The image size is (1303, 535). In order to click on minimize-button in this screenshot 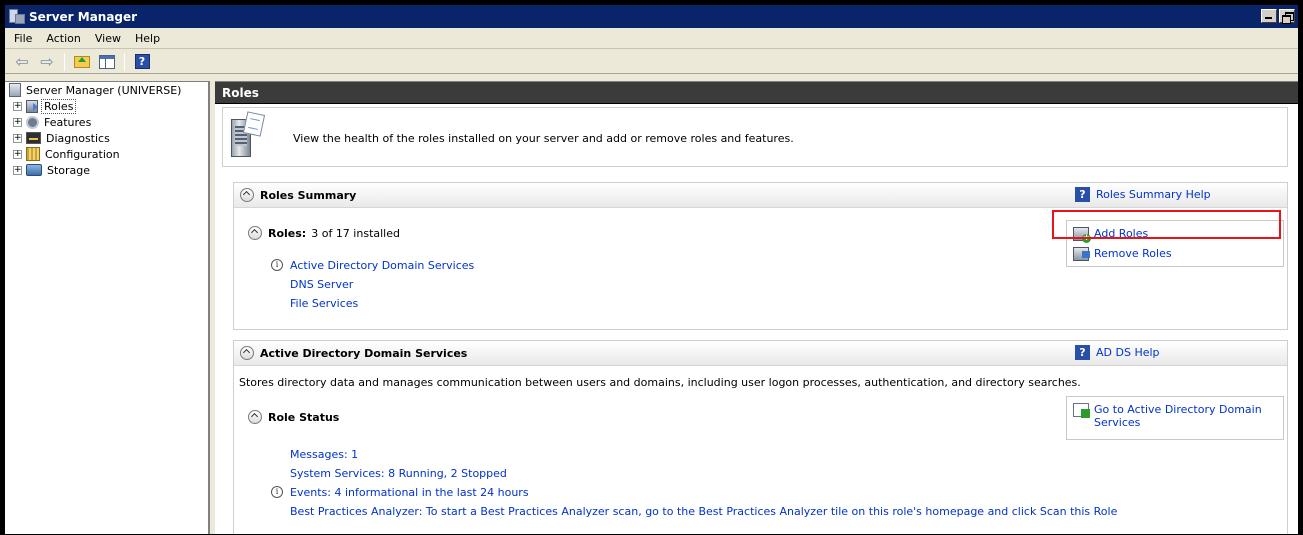, I will do `click(1269, 16)`.